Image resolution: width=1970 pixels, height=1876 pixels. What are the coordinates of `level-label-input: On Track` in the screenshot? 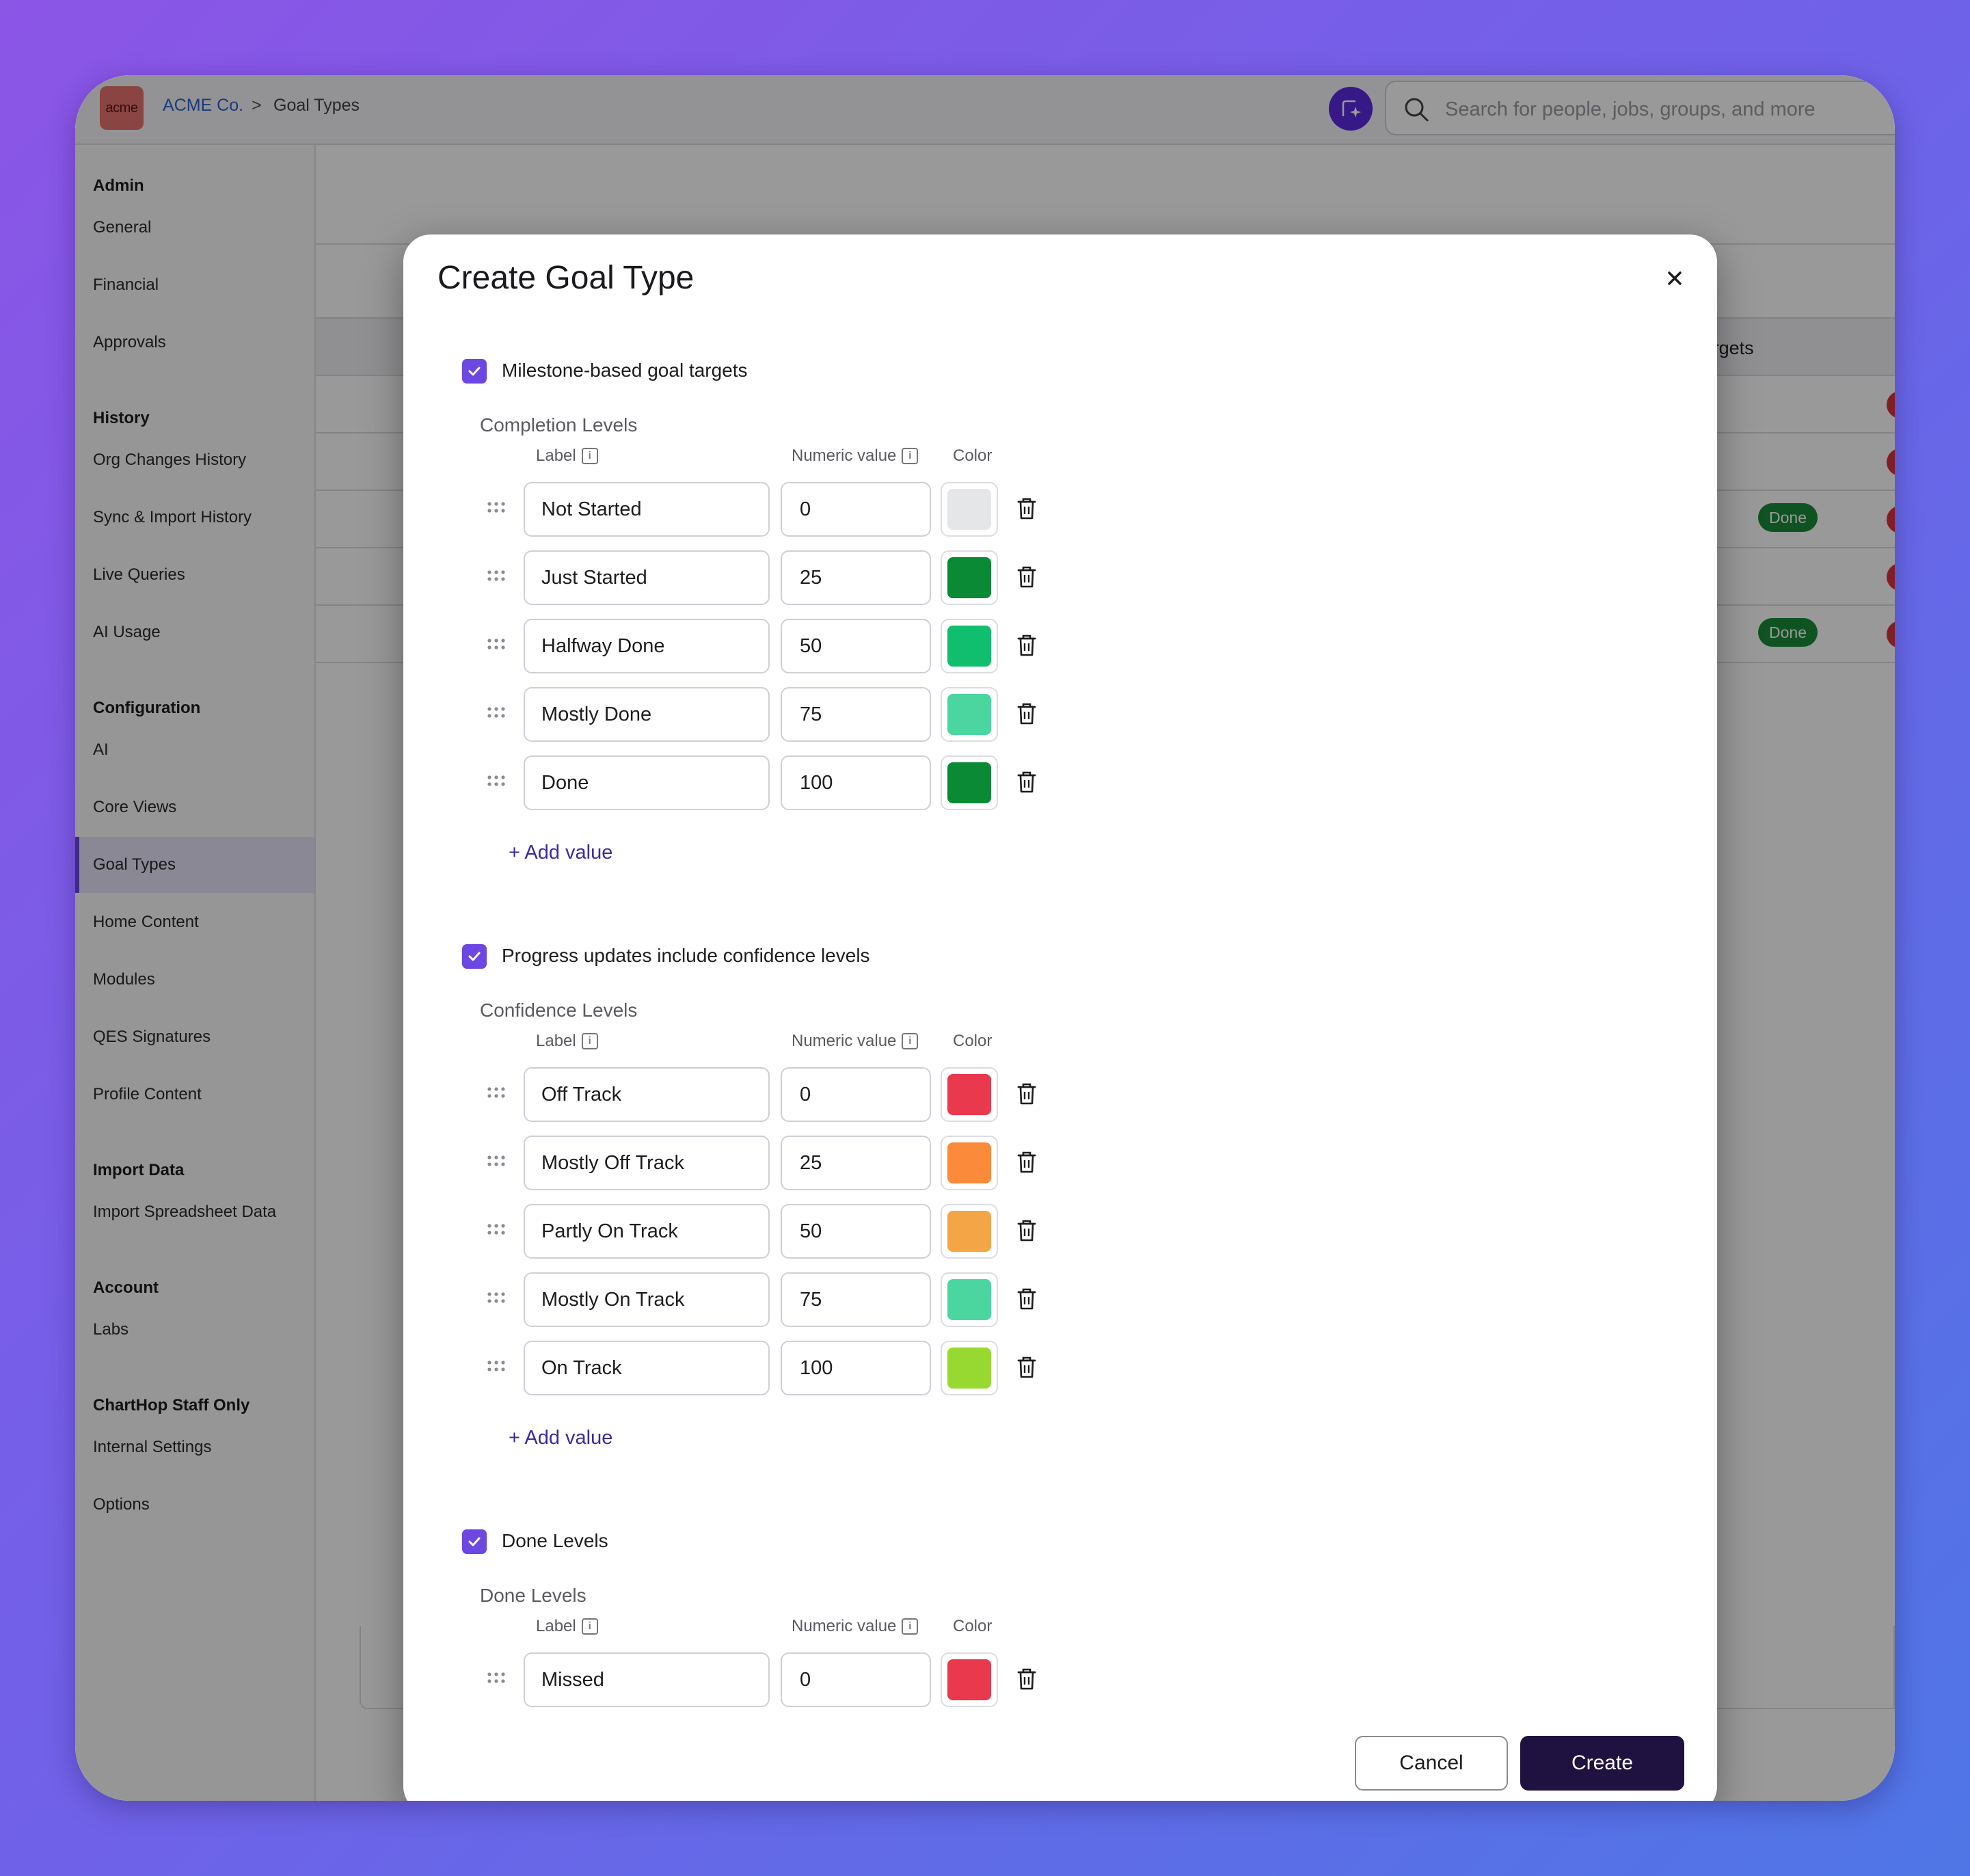 It's located at (647, 1368).